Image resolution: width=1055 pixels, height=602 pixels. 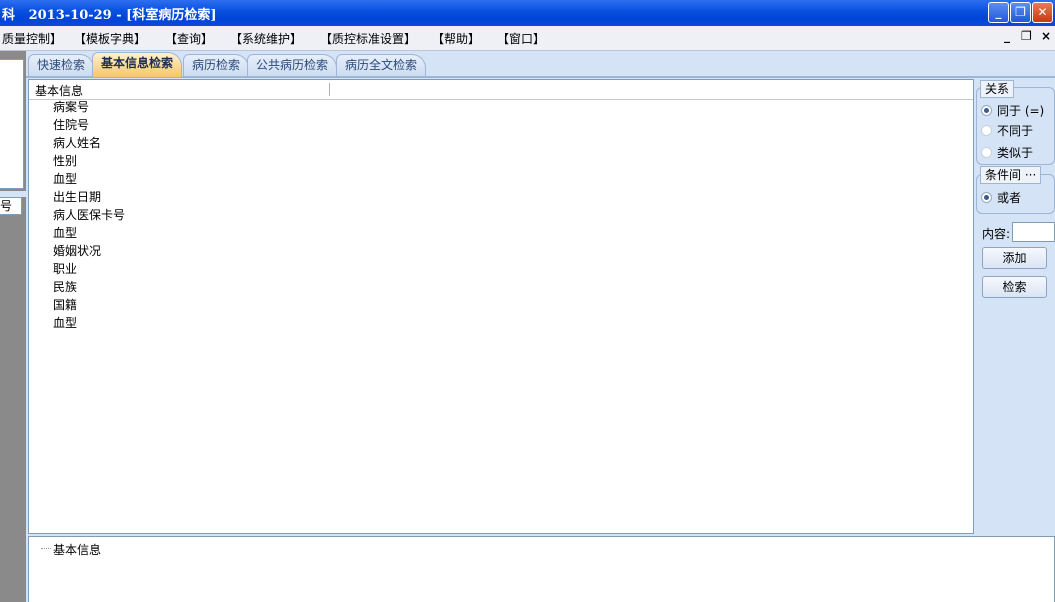 What do you see at coordinates (137, 64) in the screenshot?
I see `tab-basic-info-search: 基本信息检索` at bounding box center [137, 64].